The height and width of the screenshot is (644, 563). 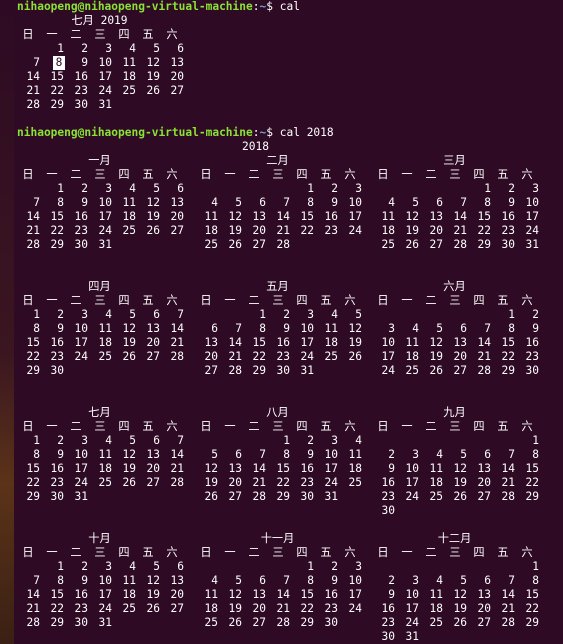 I want to click on month-name: 九月, so click(x=454, y=412).